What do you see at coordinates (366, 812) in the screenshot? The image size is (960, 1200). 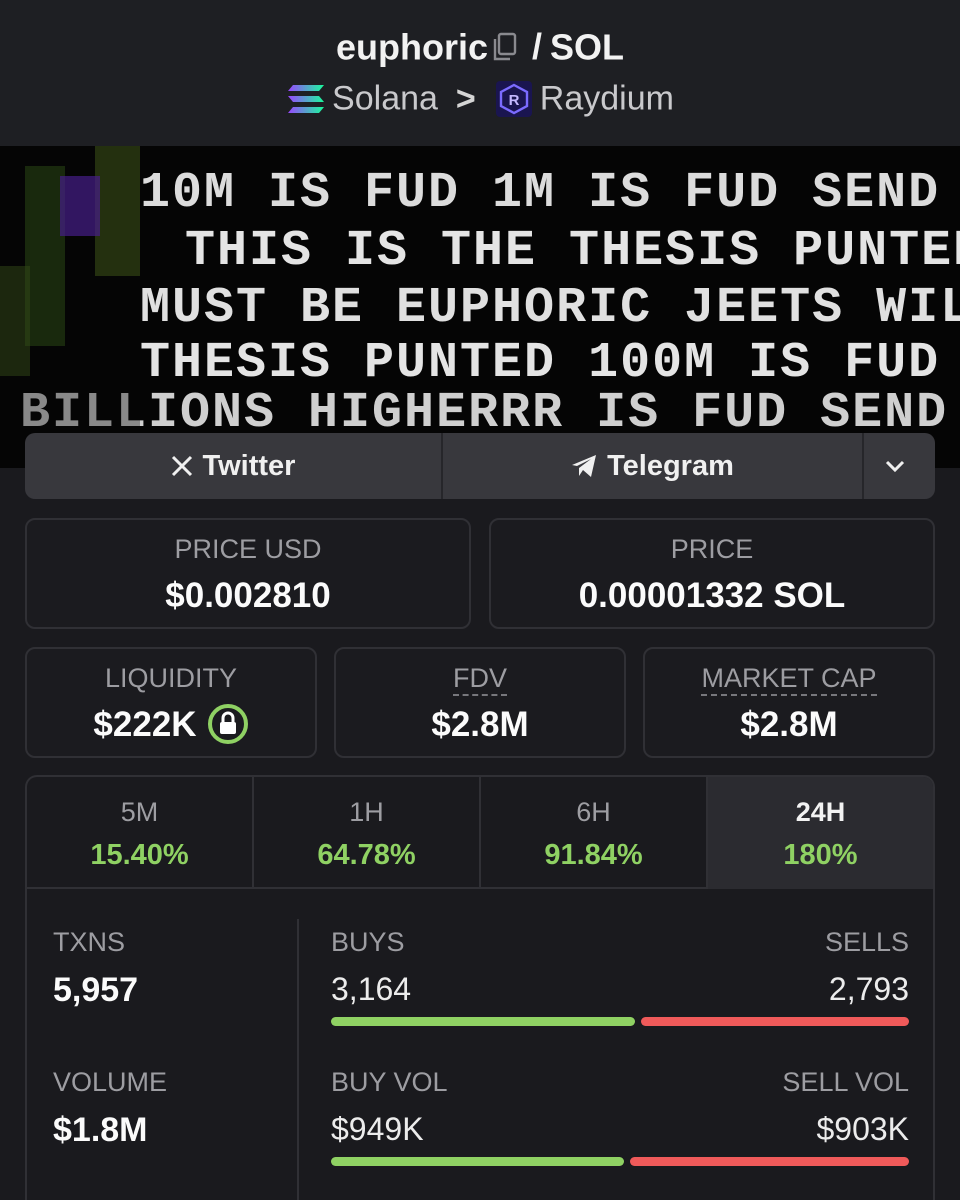 I see `tab-label: 1H` at bounding box center [366, 812].